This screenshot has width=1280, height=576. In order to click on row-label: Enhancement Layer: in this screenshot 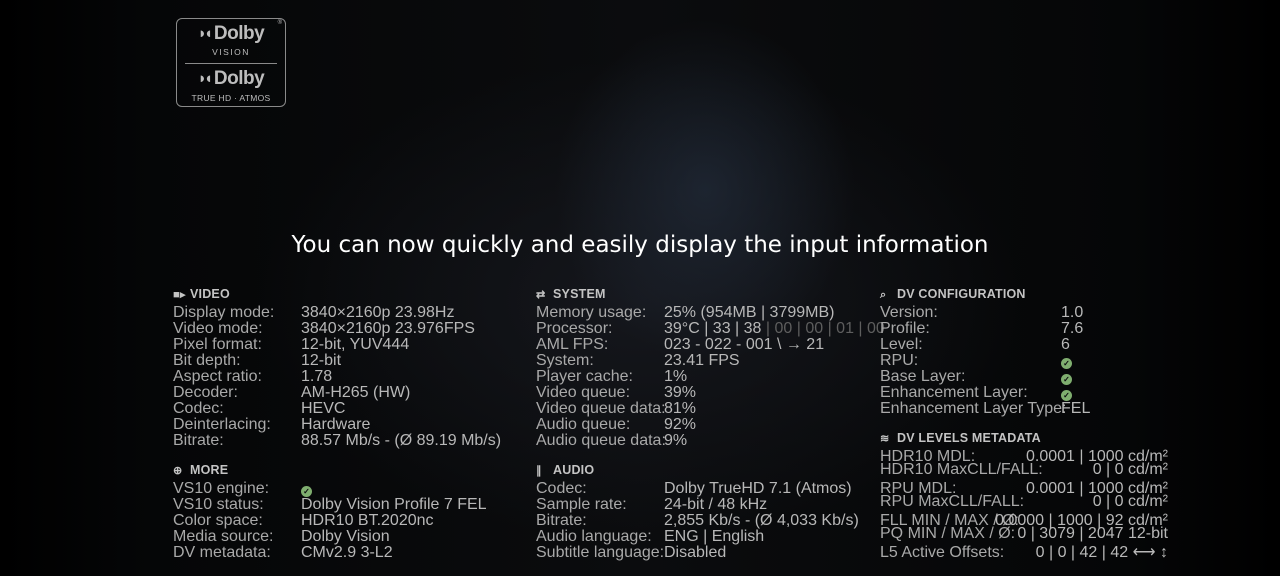, I will do `click(954, 392)`.